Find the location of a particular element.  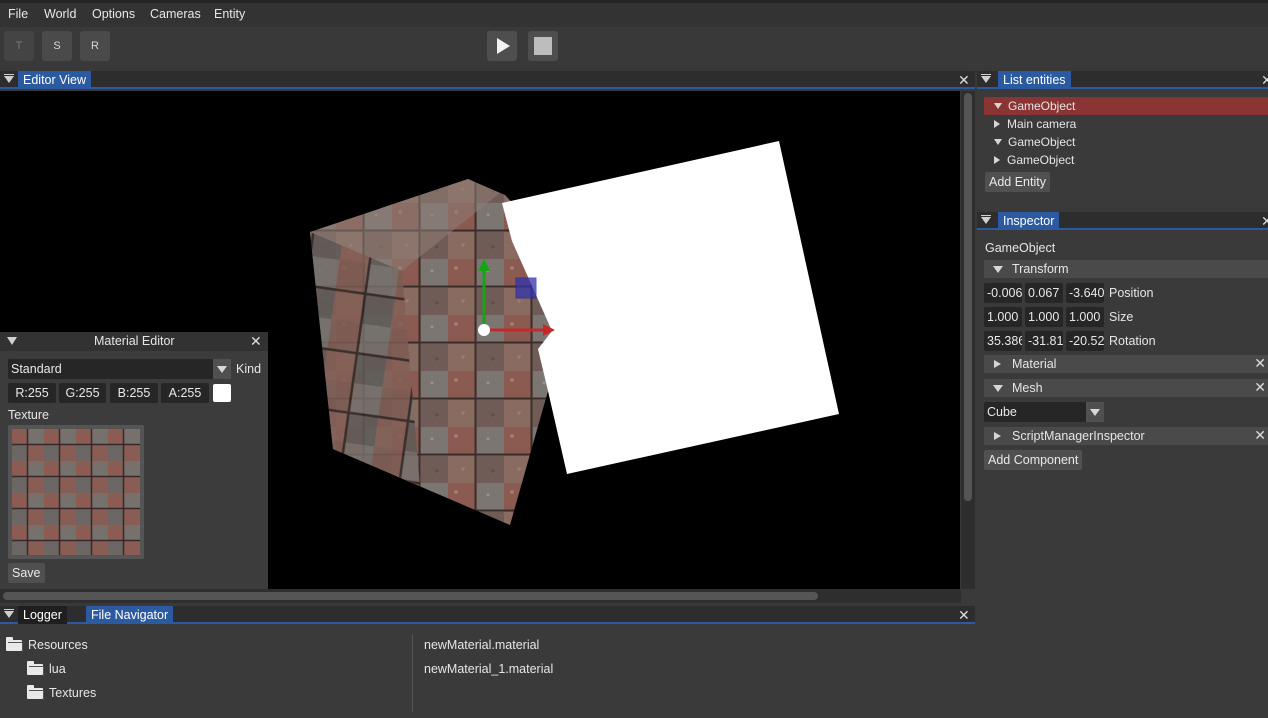

viewport-horizontal-scrollbar is located at coordinates (480, 596).